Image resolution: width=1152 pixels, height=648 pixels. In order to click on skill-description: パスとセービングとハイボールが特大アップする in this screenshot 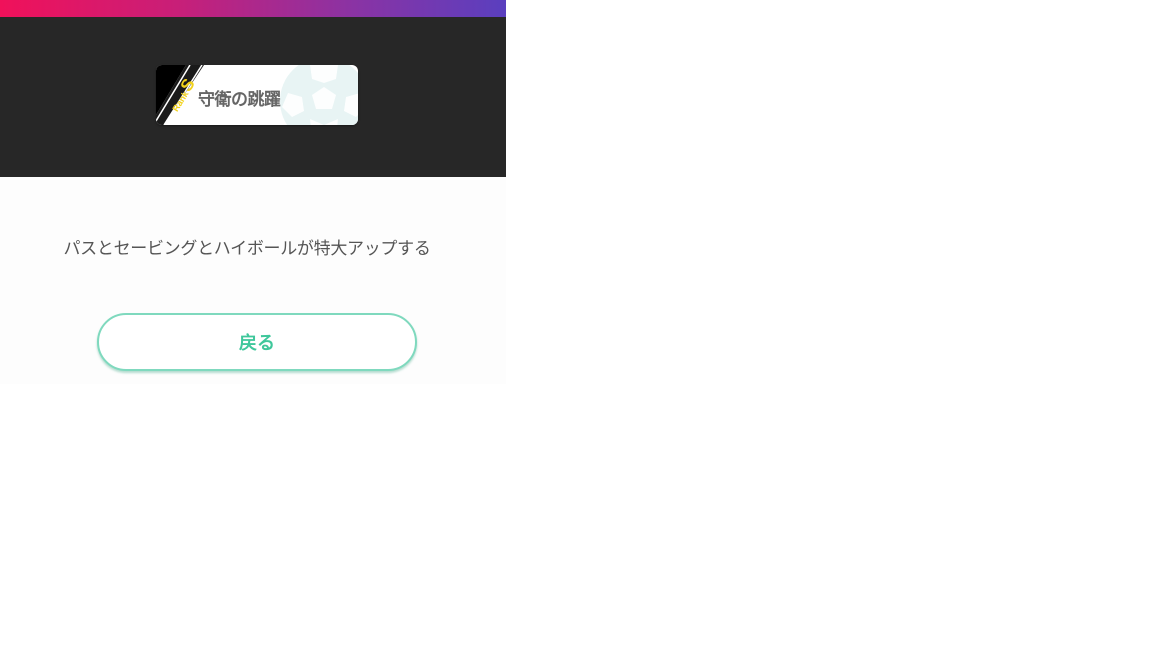, I will do `click(247, 249)`.